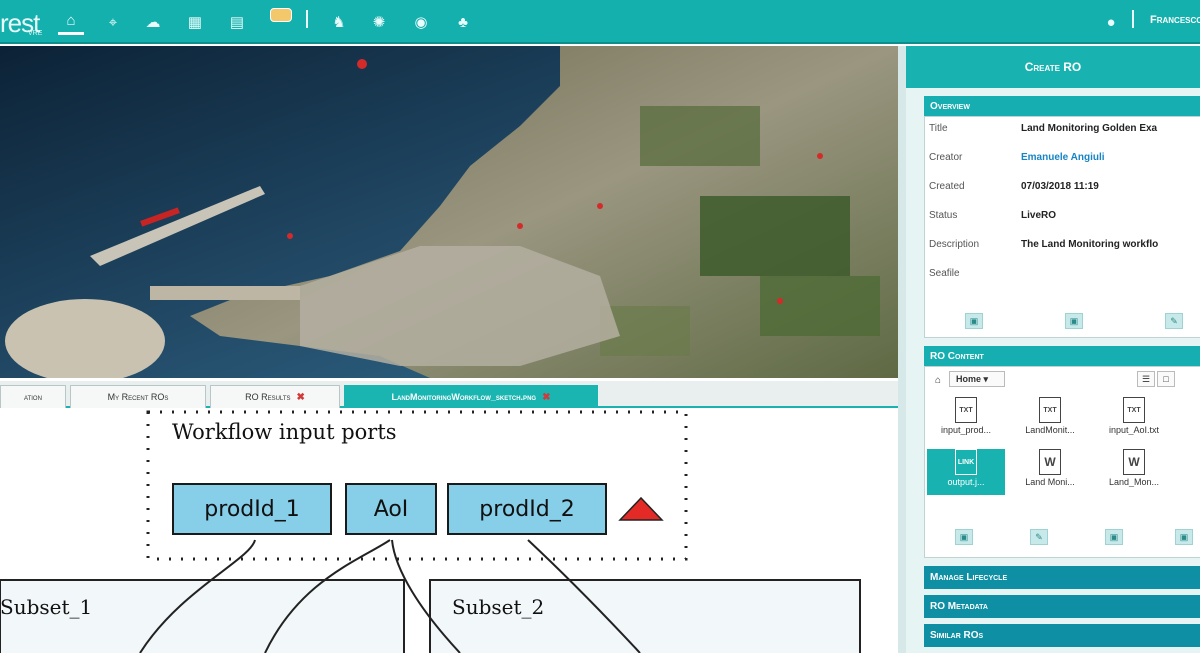 The height and width of the screenshot is (653, 1200). I want to click on creator-link: Emanuele Angiuli, so click(1110, 157).